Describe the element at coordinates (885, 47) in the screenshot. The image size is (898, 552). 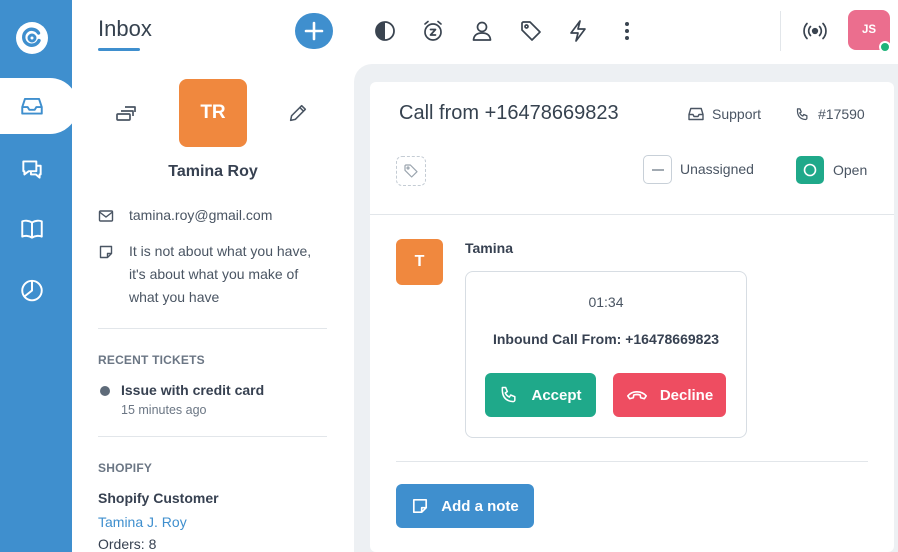
I see `online-status-dot` at that location.